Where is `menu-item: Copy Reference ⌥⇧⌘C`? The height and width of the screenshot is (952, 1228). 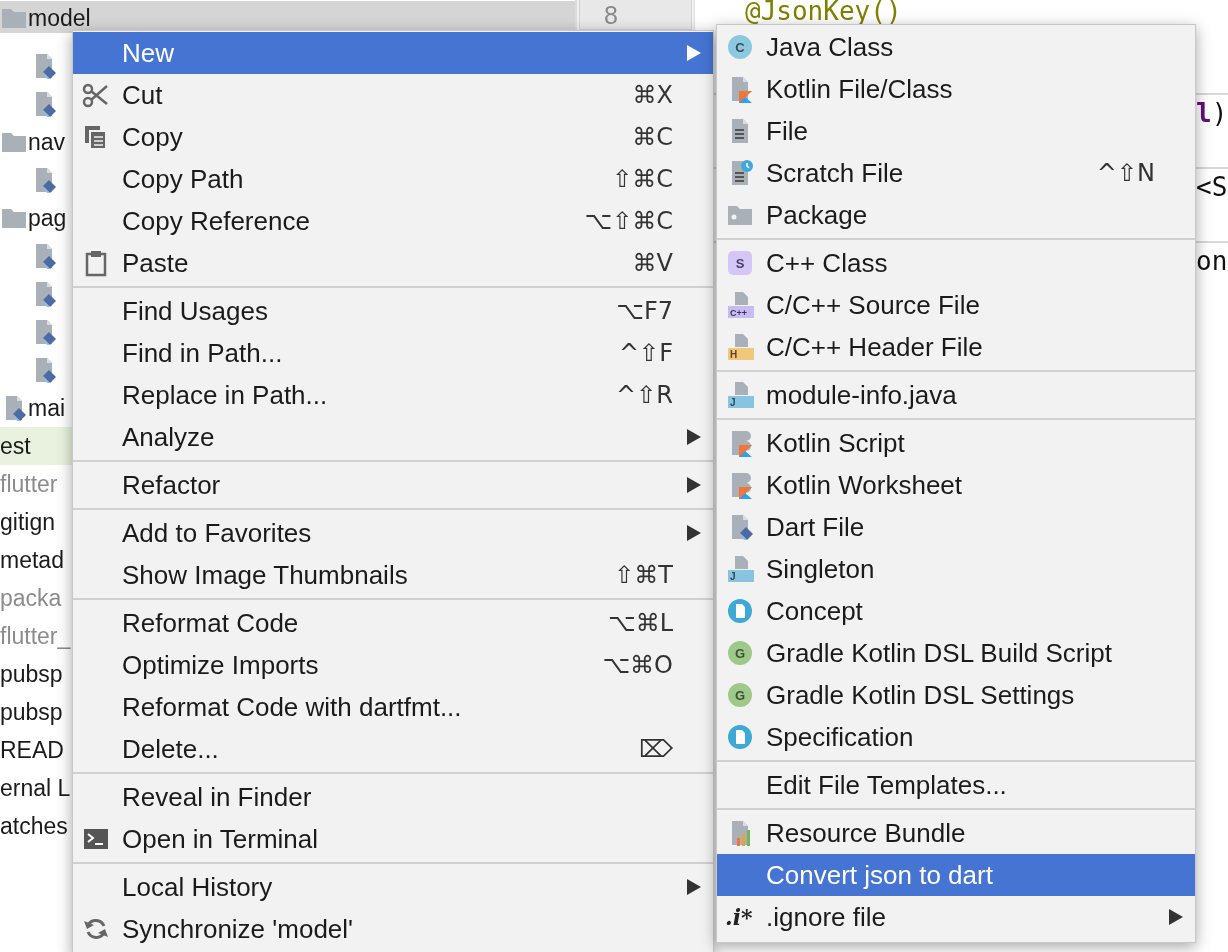
menu-item: Copy Reference ⌥⇧⌘C is located at coordinates (393, 221).